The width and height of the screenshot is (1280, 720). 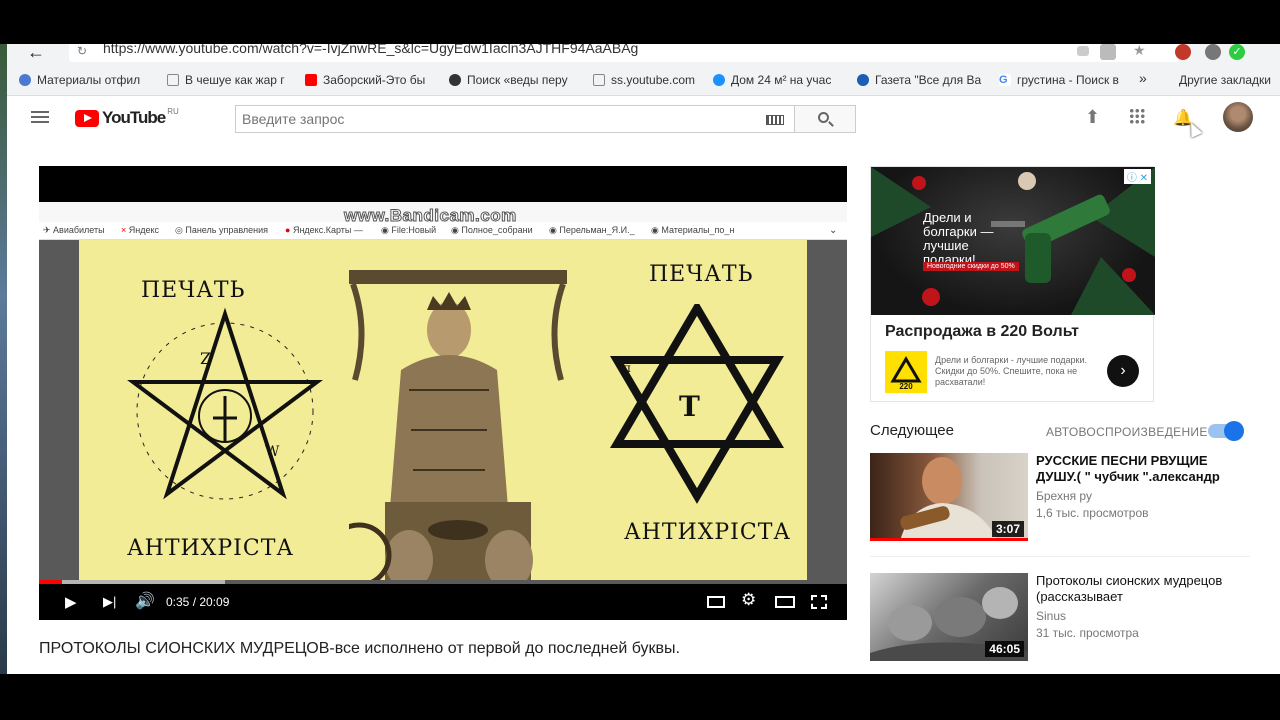 What do you see at coordinates (1123, 371) in the screenshot?
I see `ad-arrow-button: ›` at bounding box center [1123, 371].